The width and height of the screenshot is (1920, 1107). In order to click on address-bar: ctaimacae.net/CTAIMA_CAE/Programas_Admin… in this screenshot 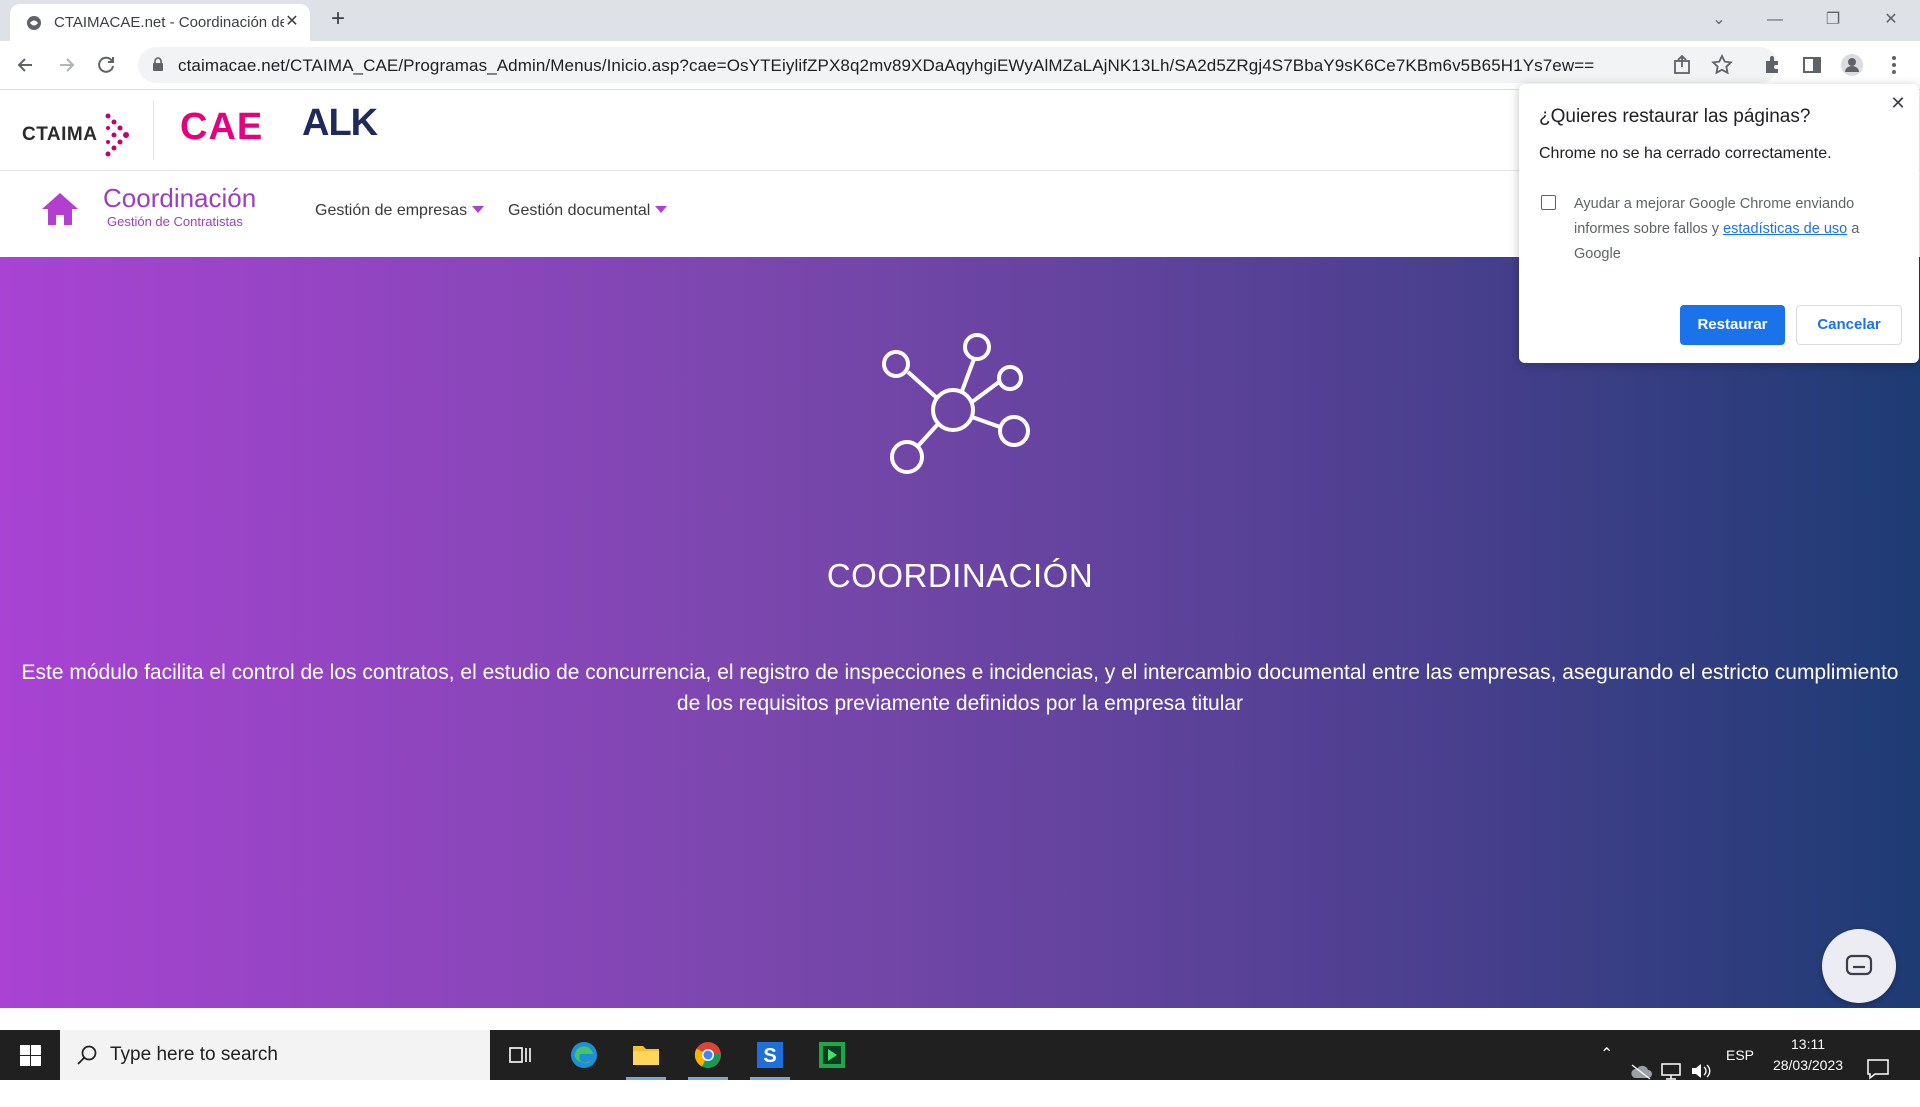, I will do `click(958, 65)`.